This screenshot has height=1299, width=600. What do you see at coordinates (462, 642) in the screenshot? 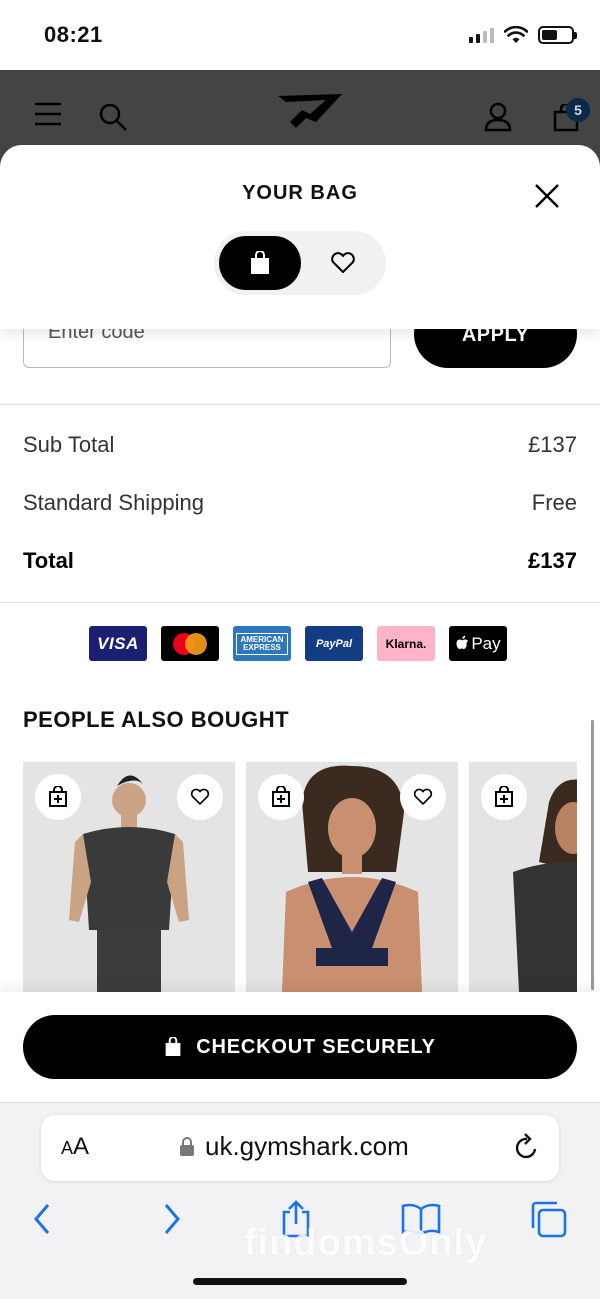
I see `apple-icon` at bounding box center [462, 642].